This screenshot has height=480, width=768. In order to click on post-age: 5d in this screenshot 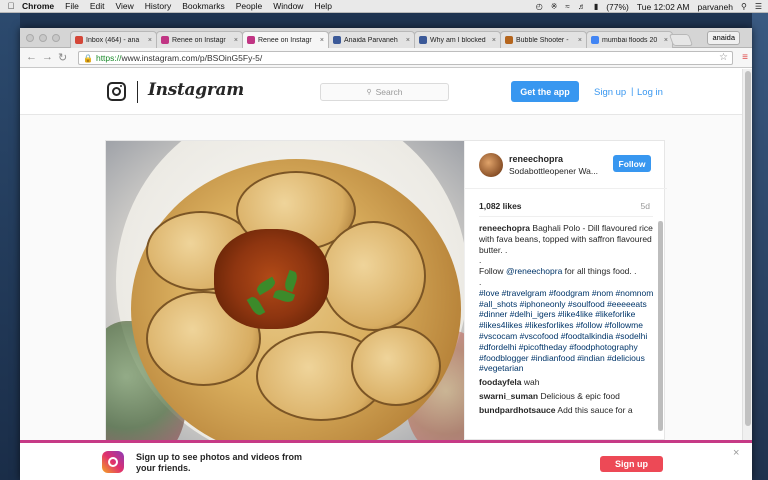, I will do `click(645, 206)`.